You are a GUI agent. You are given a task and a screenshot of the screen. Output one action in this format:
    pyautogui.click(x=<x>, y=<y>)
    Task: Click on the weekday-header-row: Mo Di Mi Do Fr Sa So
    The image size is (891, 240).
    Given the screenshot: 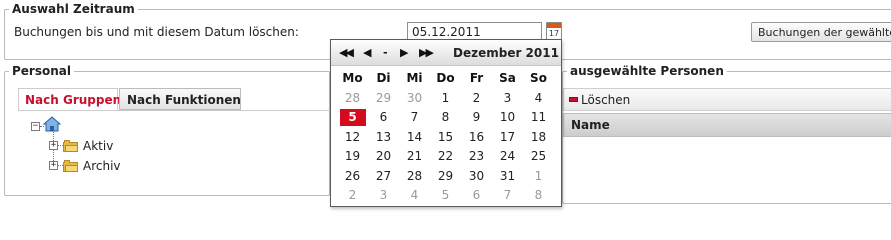 What is the action you would take?
    pyautogui.click(x=447, y=79)
    